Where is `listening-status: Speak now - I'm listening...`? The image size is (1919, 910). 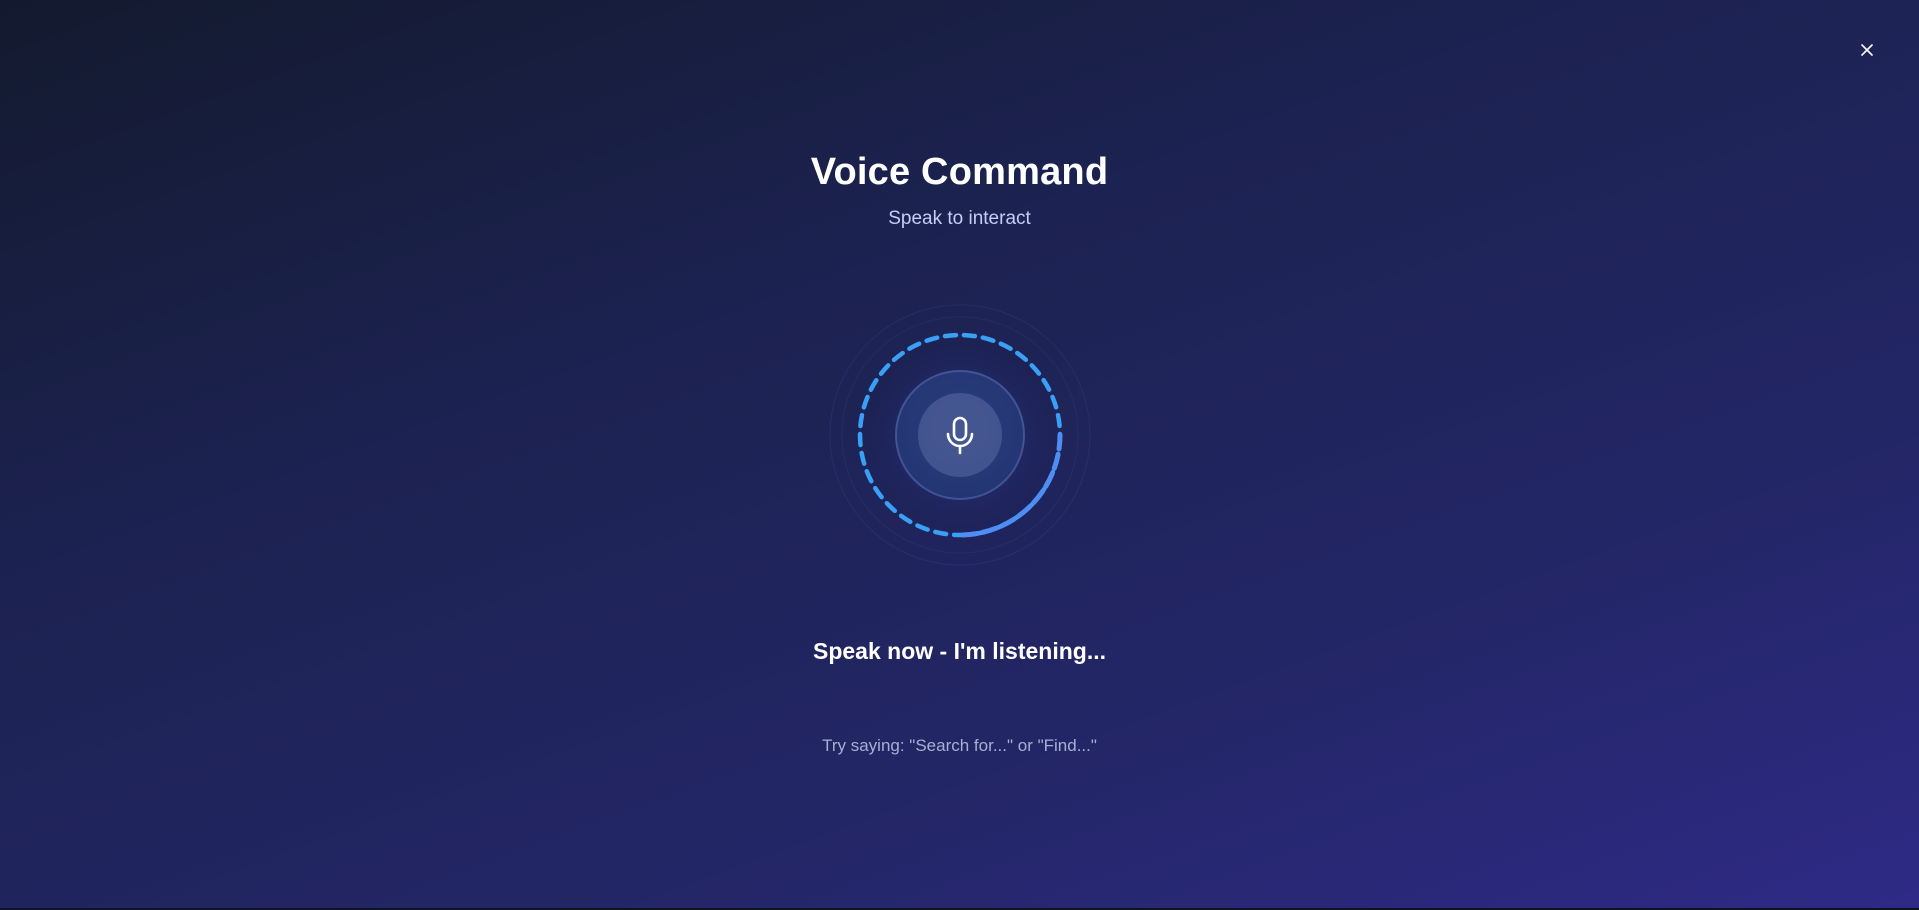 listening-status: Speak now - I'm listening... is located at coordinates (959, 651).